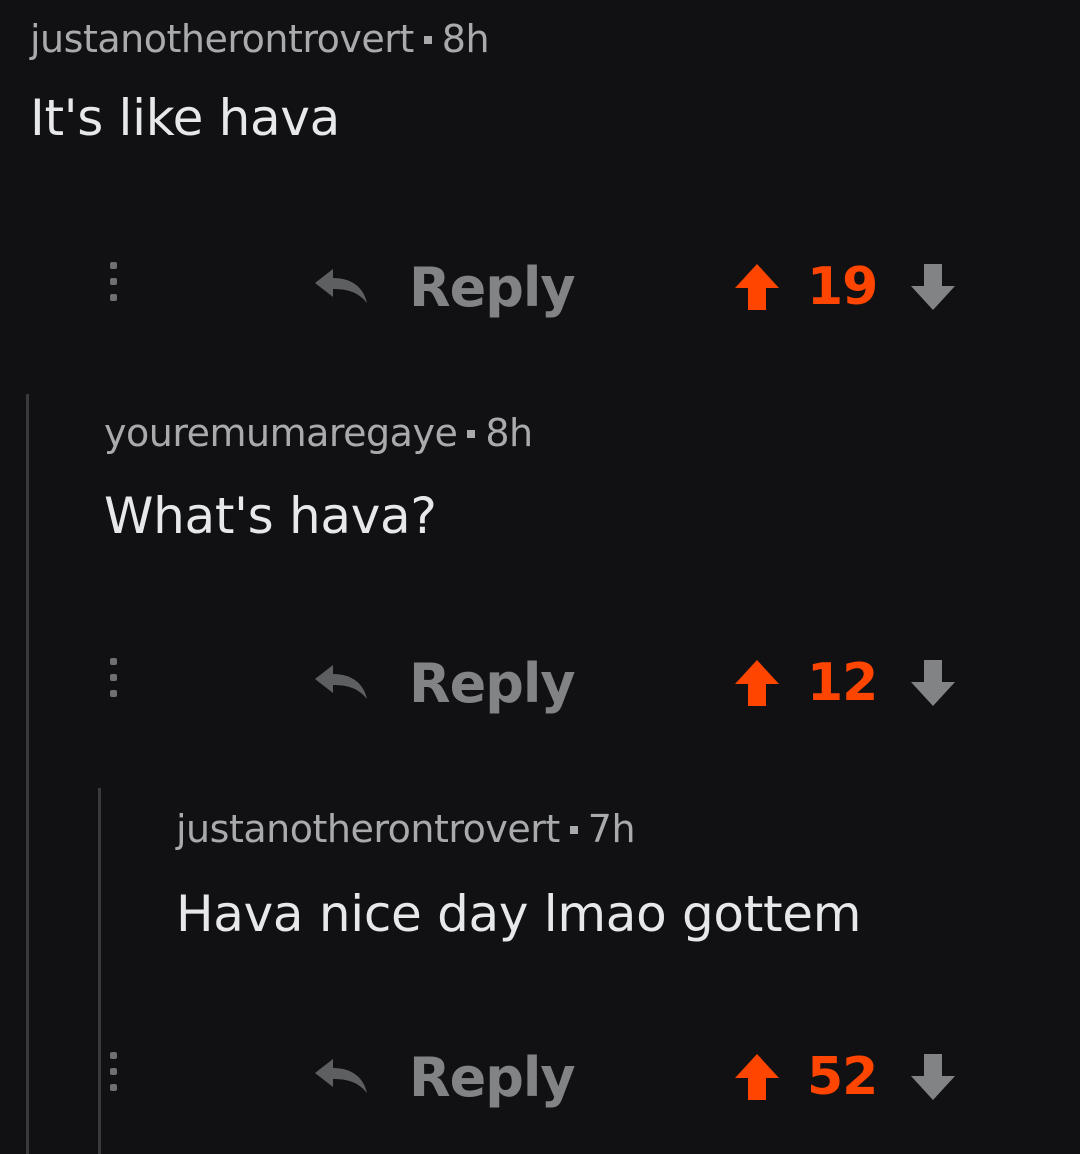  I want to click on comment-actions: Reply 12, so click(558, 683).